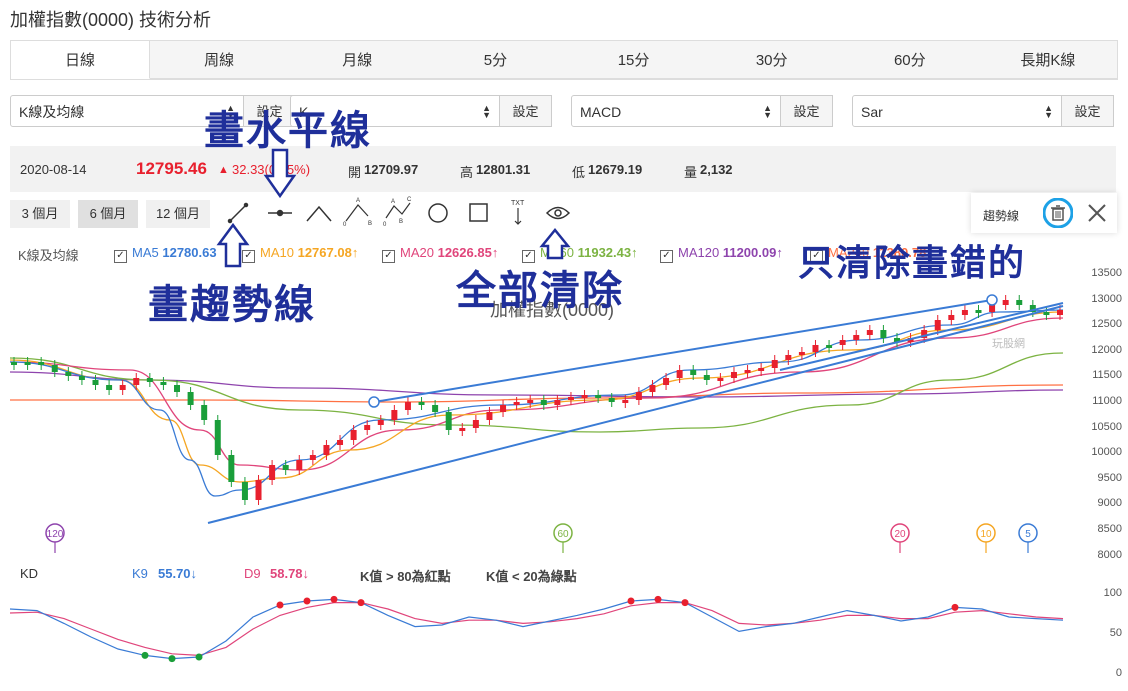  Describe the element at coordinates (986, 534) in the screenshot. I see `ma-marker-label: 10` at that location.